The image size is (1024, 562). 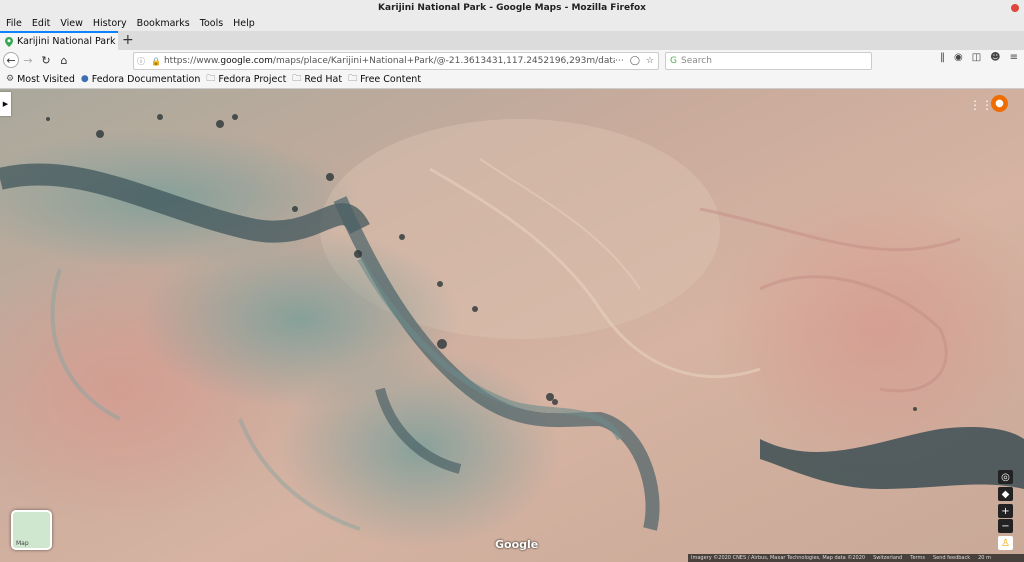 I want to click on url-prefix: https://www., so click(x=192, y=61).